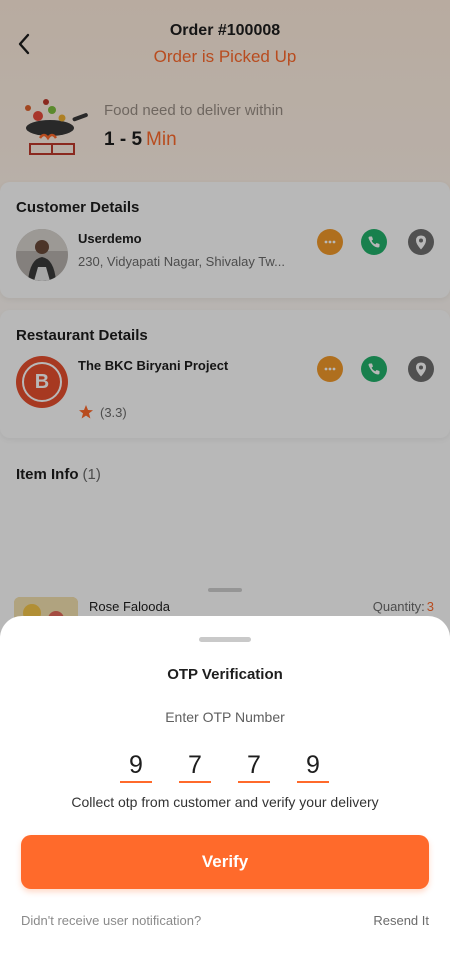 This screenshot has height=975, width=450. Describe the element at coordinates (111, 920) in the screenshot. I see `no-notification-text: Didn't receive user notification?` at that location.